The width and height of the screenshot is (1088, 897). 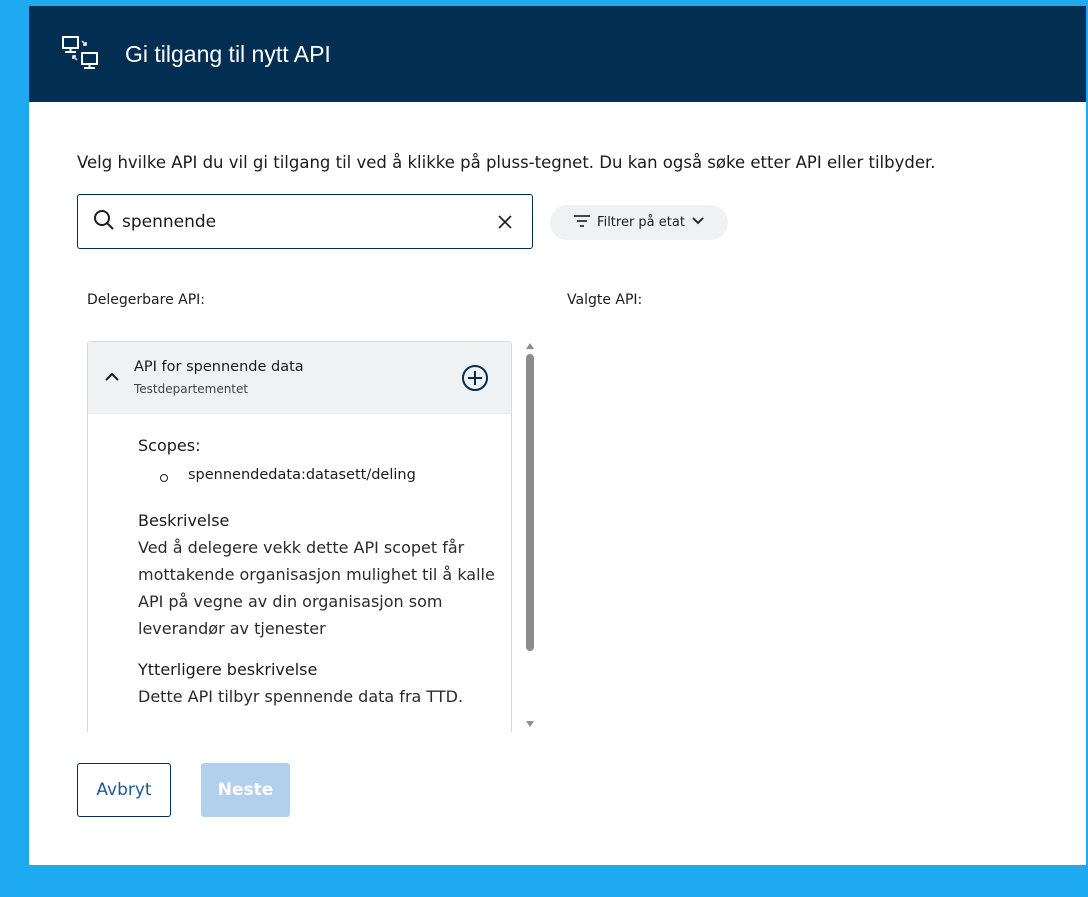 What do you see at coordinates (505, 222) in the screenshot?
I see `close-icon` at bounding box center [505, 222].